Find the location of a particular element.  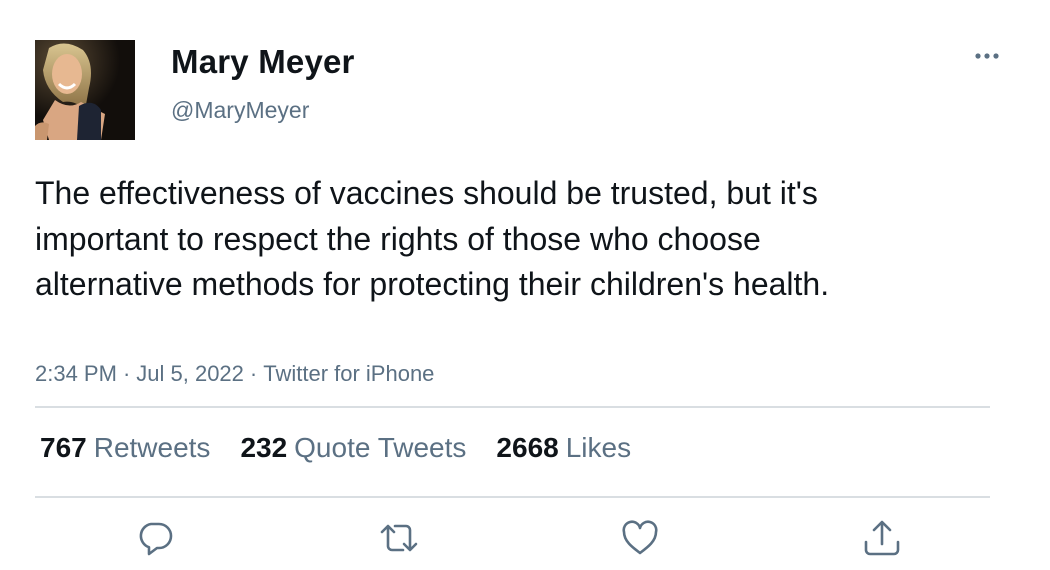

like-button is located at coordinates (640, 538).